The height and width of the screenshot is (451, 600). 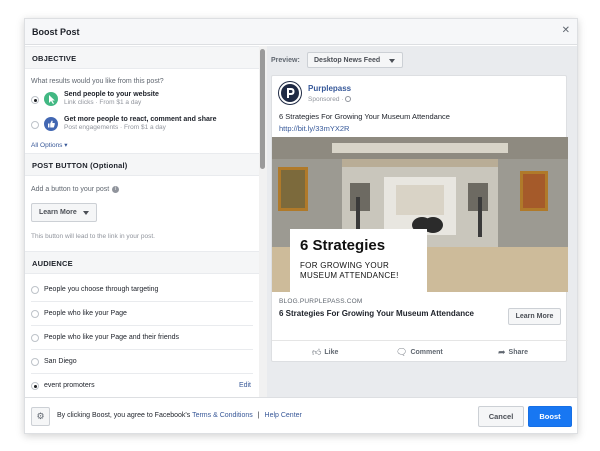 What do you see at coordinates (116, 189) in the screenshot?
I see `info-icon: i` at bounding box center [116, 189].